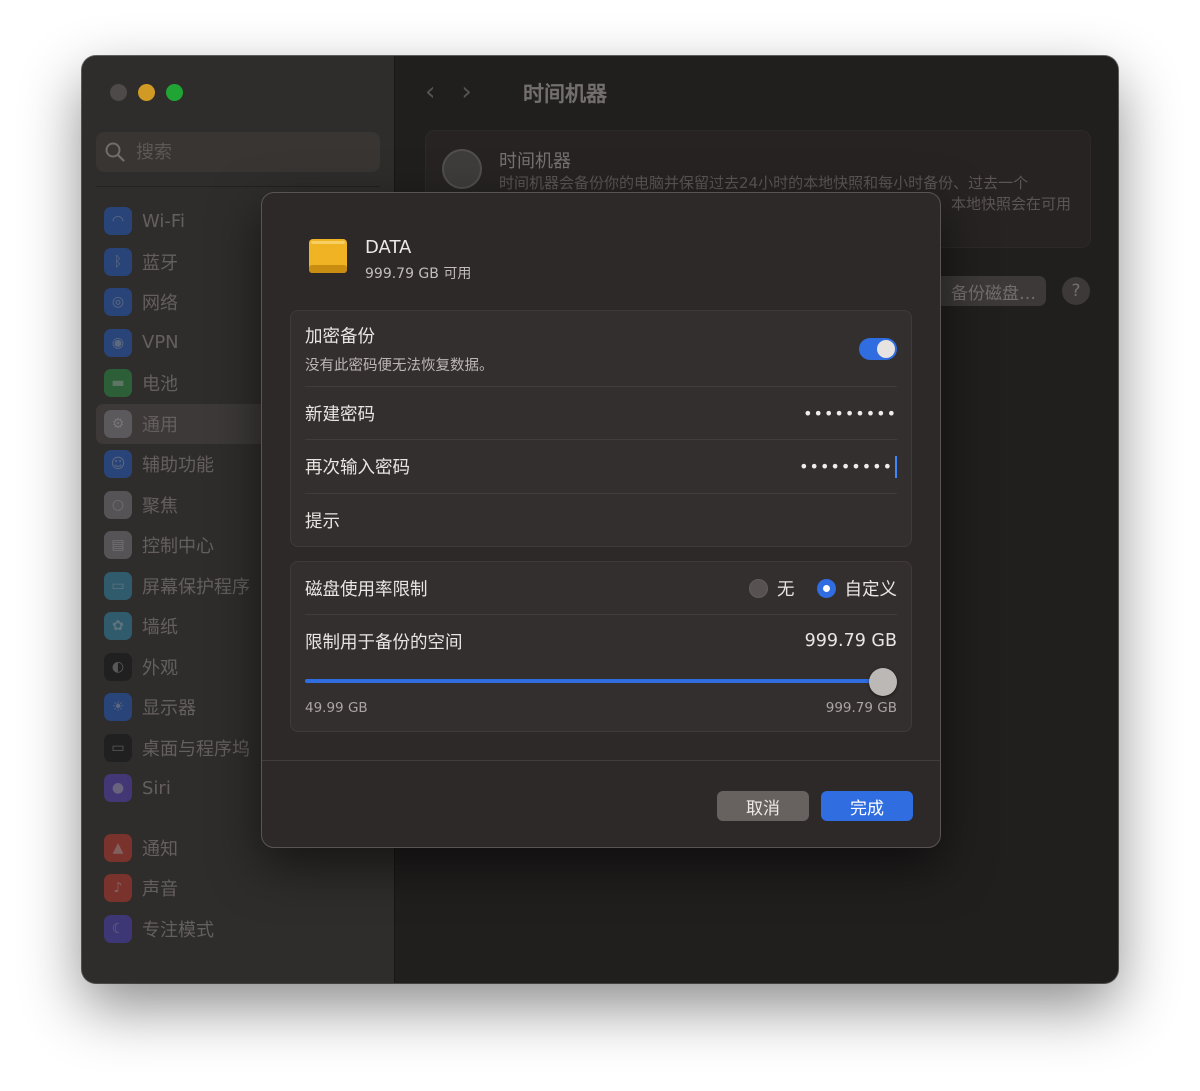 This screenshot has width=1200, height=1091. I want to click on new-password-row: 新建密码 •••••••••, so click(601, 413).